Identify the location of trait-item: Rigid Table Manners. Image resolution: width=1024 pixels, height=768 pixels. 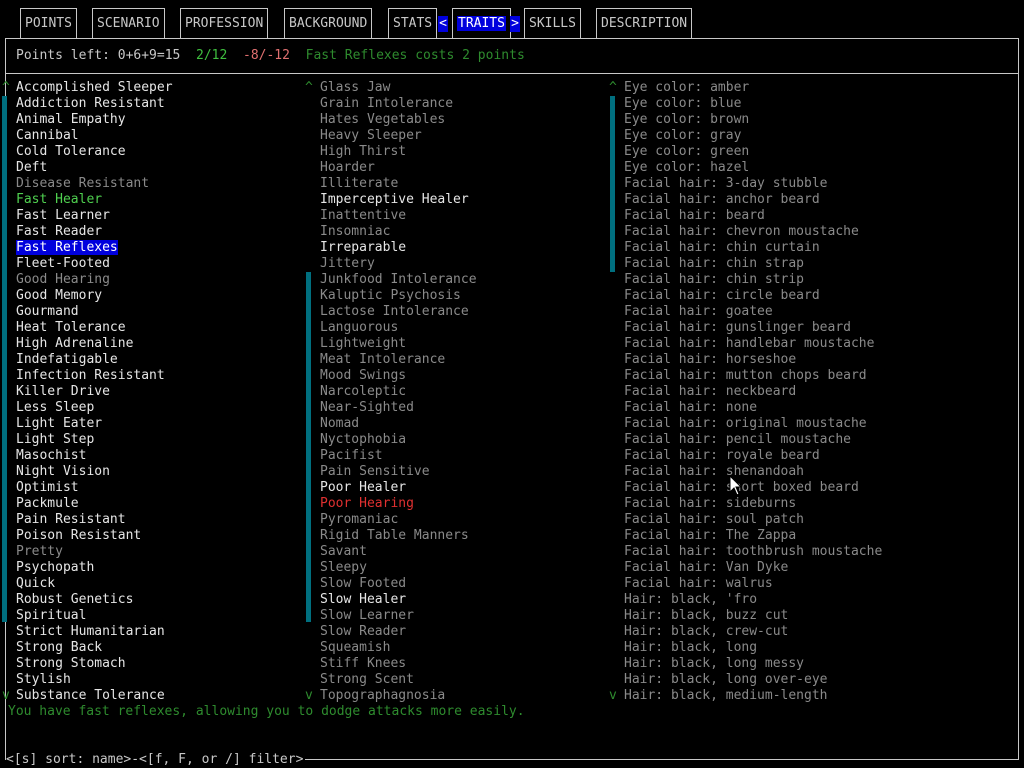
(470, 536).